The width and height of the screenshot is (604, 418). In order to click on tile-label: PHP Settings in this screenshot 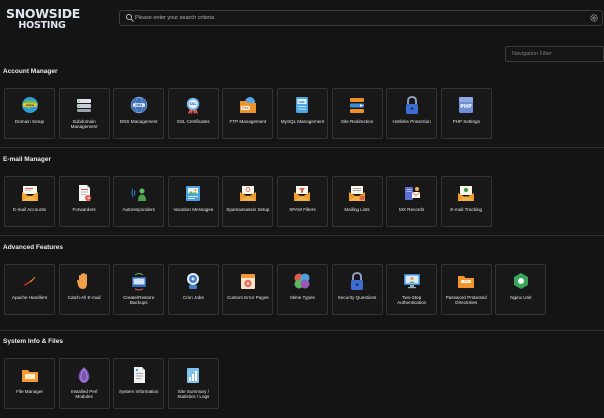, I will do `click(466, 121)`.